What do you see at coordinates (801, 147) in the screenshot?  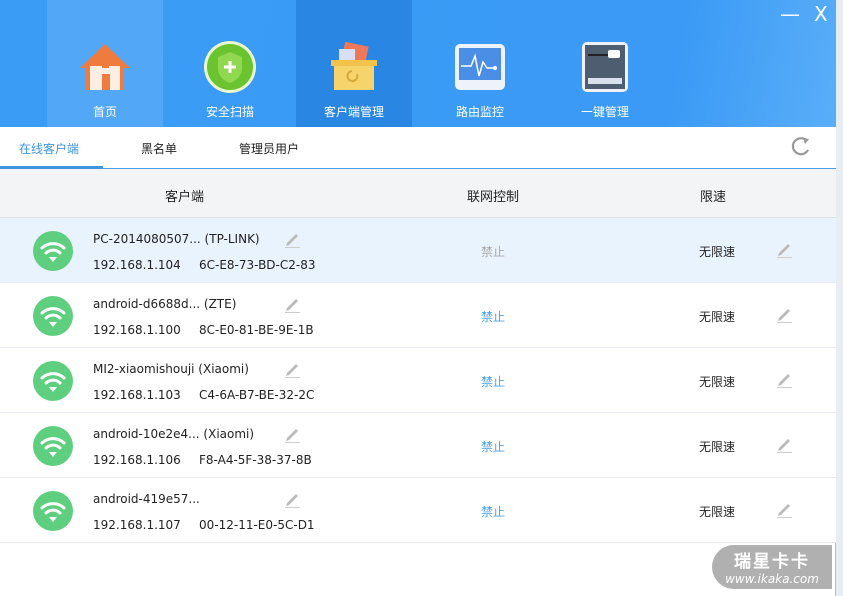 I see `refresh-icon` at bounding box center [801, 147].